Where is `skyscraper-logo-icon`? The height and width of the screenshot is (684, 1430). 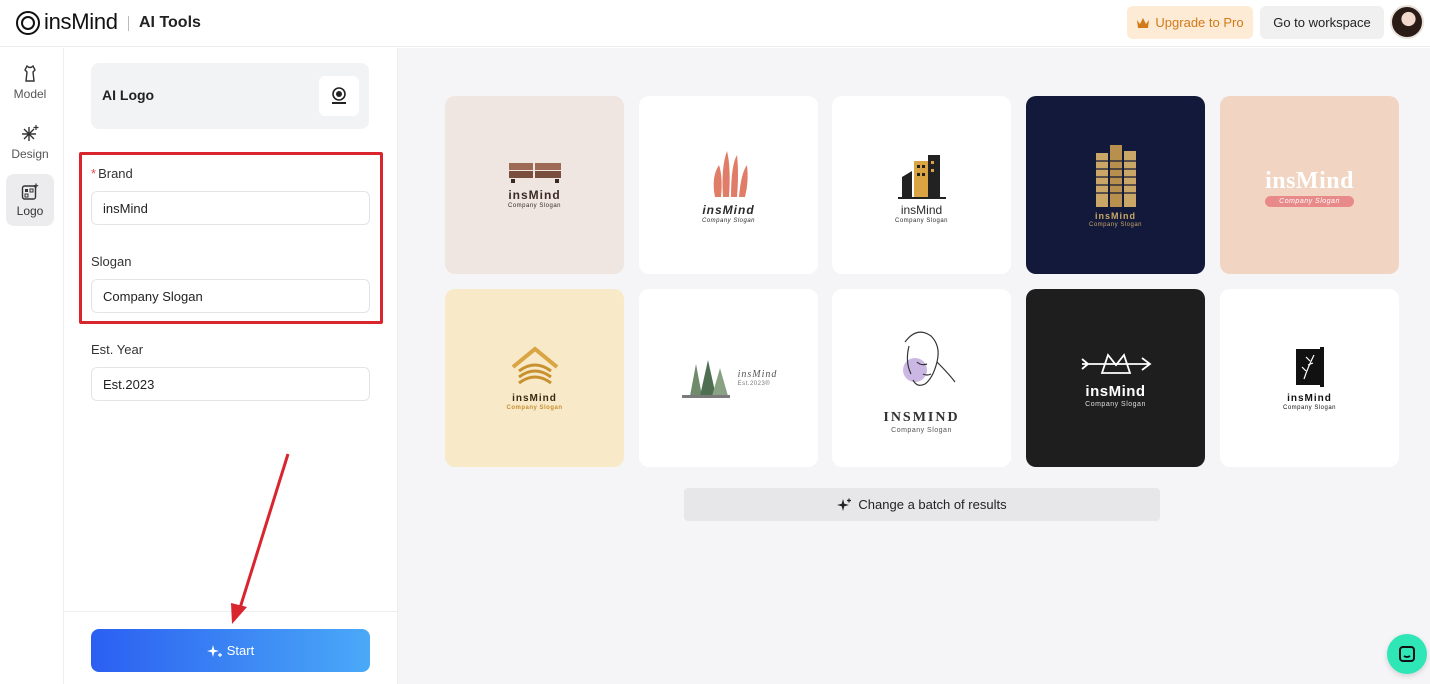
skyscraper-logo-icon is located at coordinates (1115, 175).